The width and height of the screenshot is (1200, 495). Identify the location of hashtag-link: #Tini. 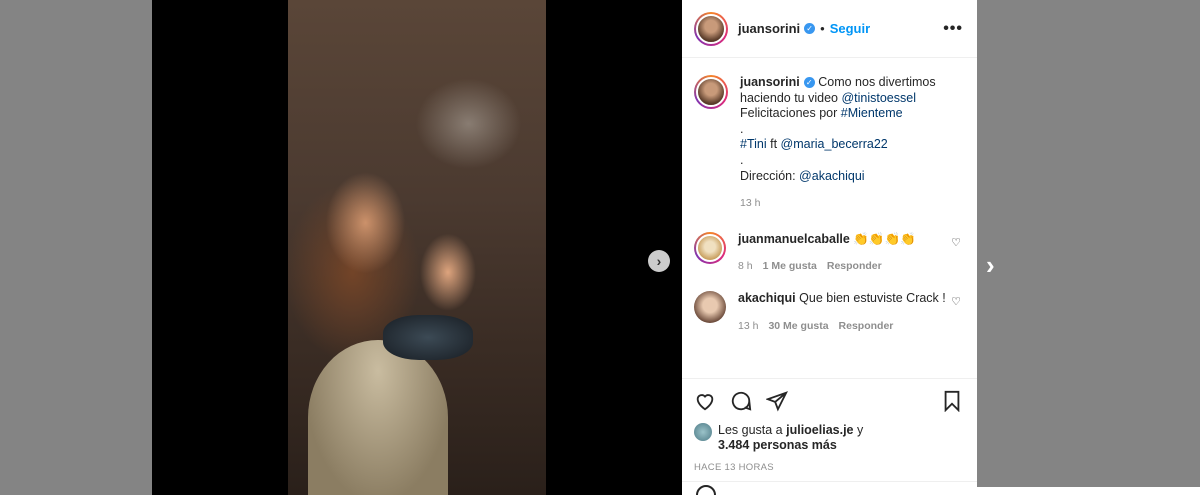
(753, 144).